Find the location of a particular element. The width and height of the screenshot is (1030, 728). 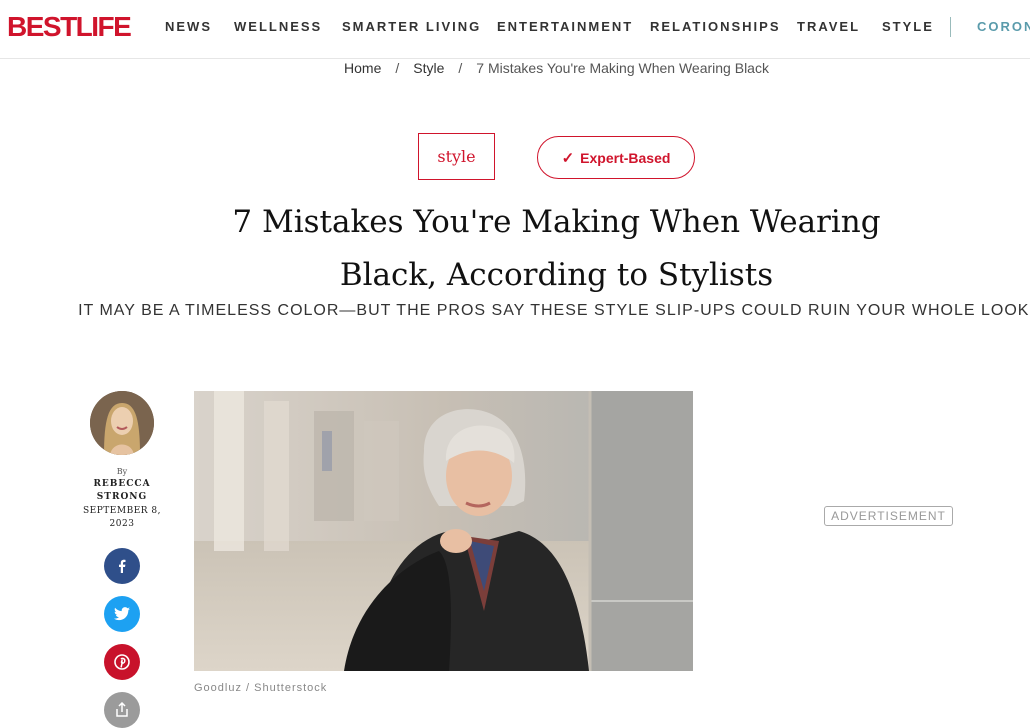

publish-date-line-2: 2023 is located at coordinates (122, 524).